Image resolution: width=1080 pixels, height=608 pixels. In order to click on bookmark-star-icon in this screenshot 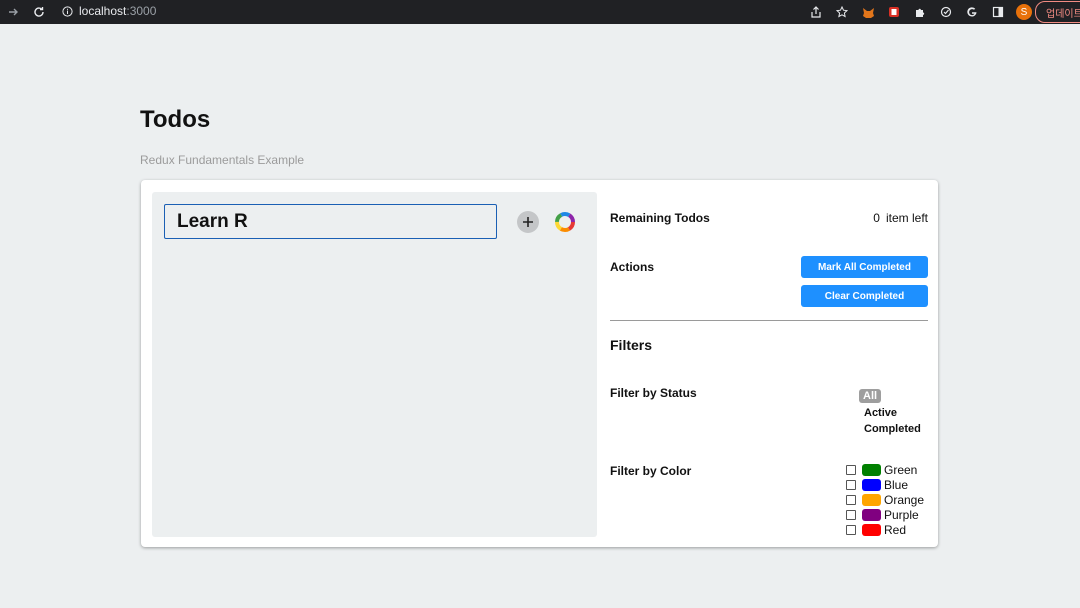, I will do `click(842, 12)`.